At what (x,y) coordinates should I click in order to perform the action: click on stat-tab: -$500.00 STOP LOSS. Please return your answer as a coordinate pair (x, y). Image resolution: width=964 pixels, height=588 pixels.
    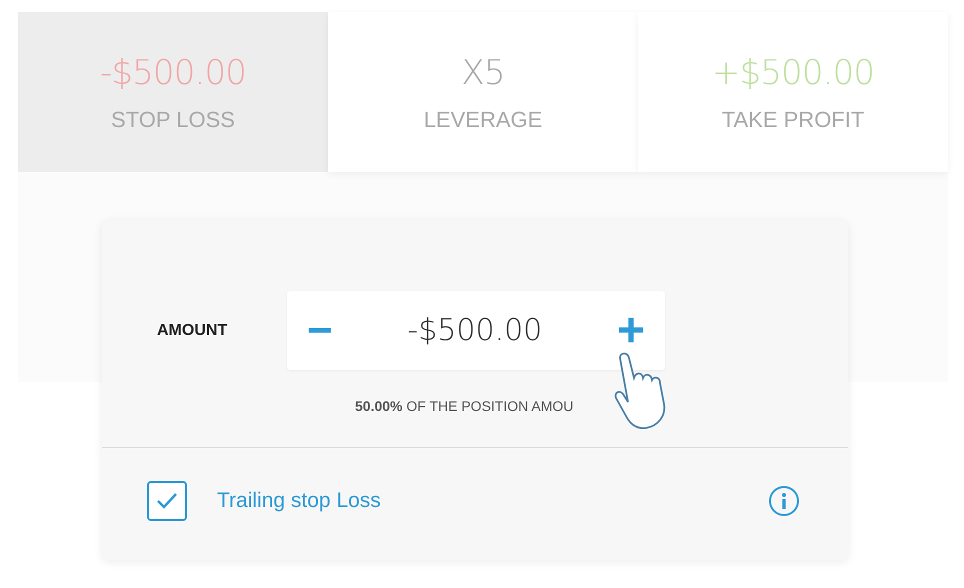
    Looking at the image, I should click on (173, 92).